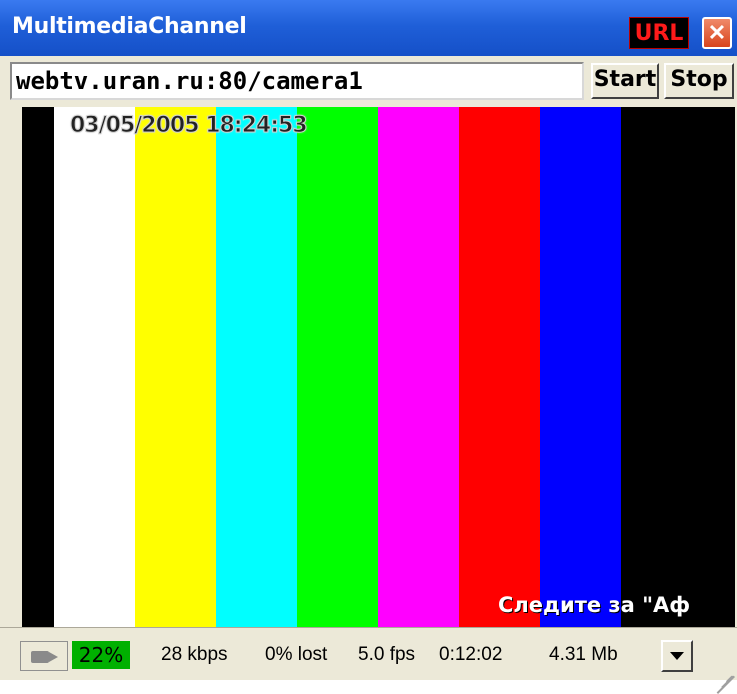  What do you see at coordinates (594, 605) in the screenshot?
I see `video-caption: Следите за "Аф` at bounding box center [594, 605].